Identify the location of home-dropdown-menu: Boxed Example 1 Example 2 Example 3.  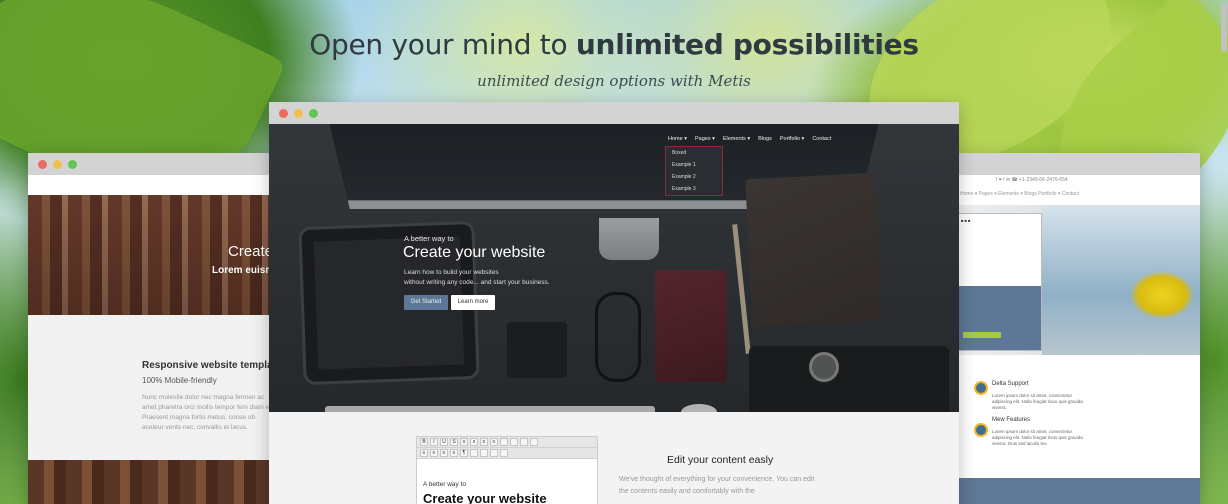
(694, 171).